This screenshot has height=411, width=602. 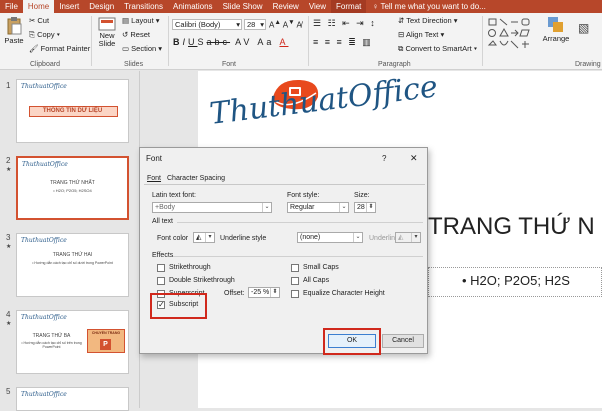 What do you see at coordinates (243, 238) in the screenshot?
I see `underline-style-label: Underline style` at bounding box center [243, 238].